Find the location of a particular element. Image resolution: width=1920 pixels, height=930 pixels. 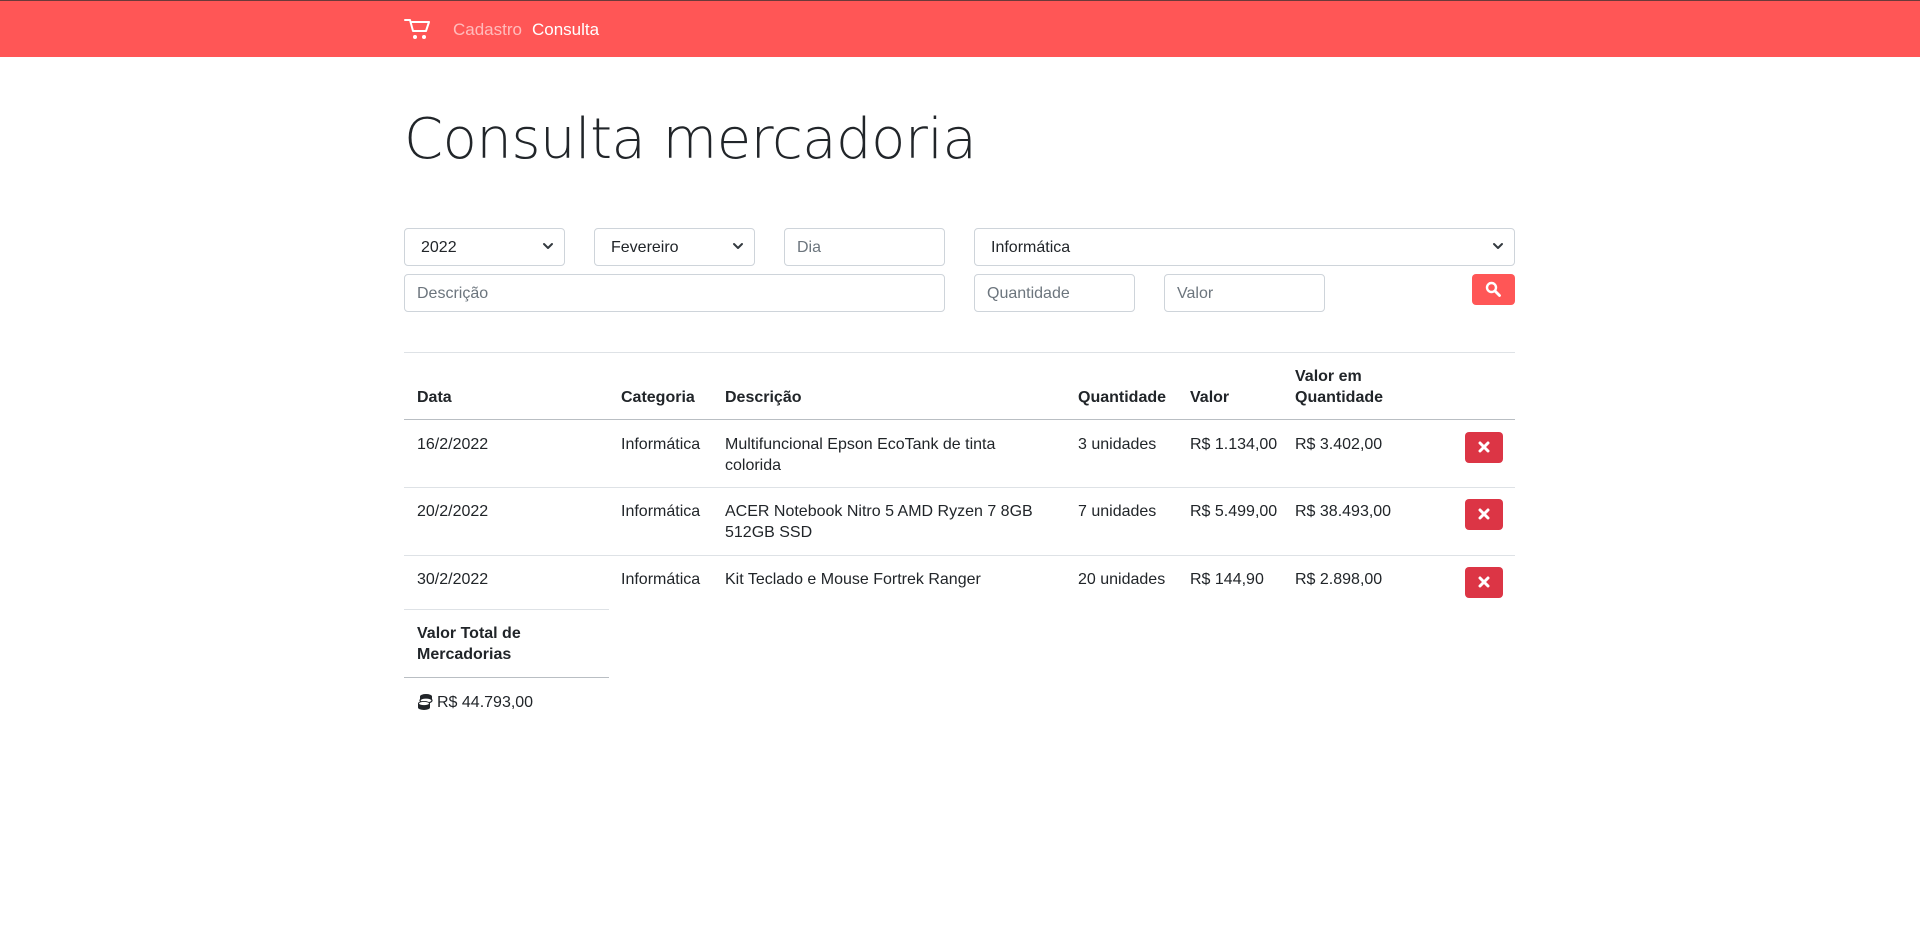

search-button is located at coordinates (1493, 289).